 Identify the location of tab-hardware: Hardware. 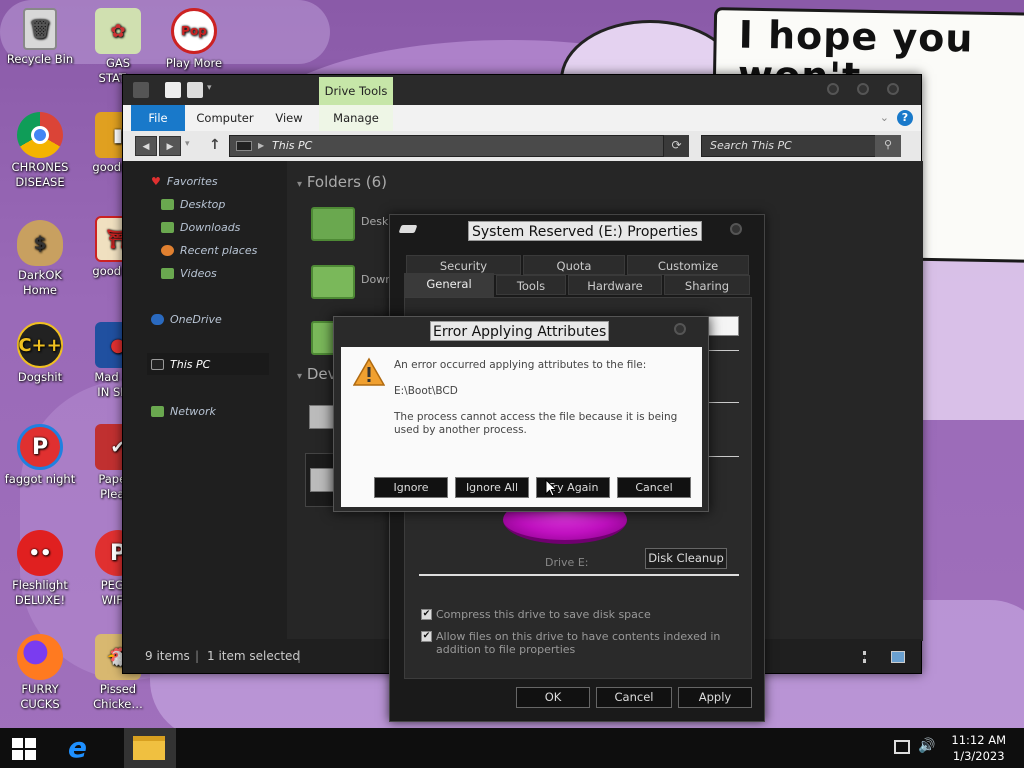
(615, 285).